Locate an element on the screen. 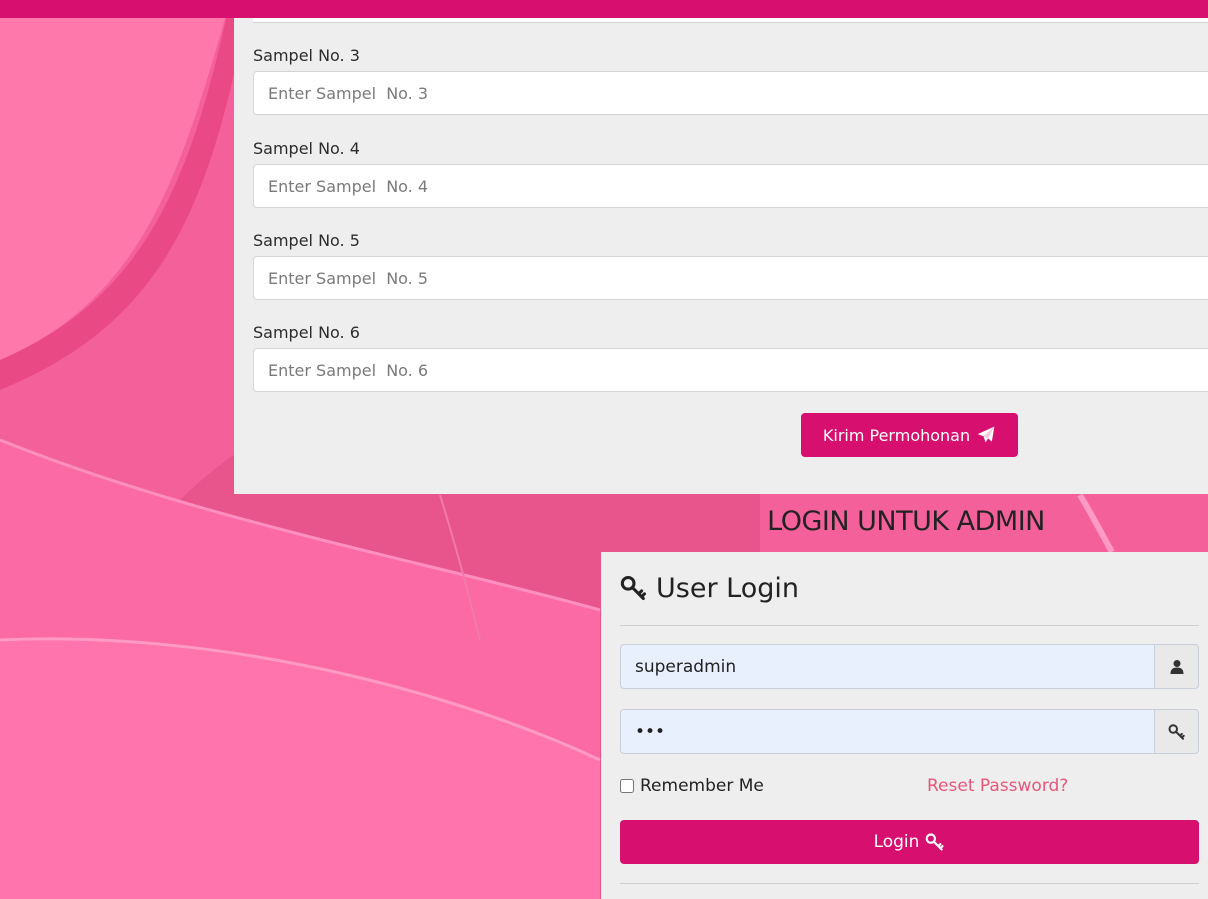 Image resolution: width=1208 pixels, height=899 pixels. login-button: Login is located at coordinates (909, 842).